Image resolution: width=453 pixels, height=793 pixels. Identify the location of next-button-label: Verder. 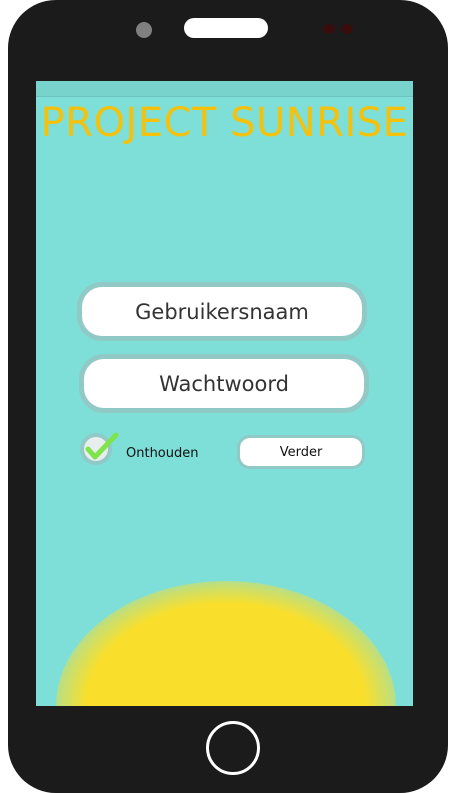
(301, 452).